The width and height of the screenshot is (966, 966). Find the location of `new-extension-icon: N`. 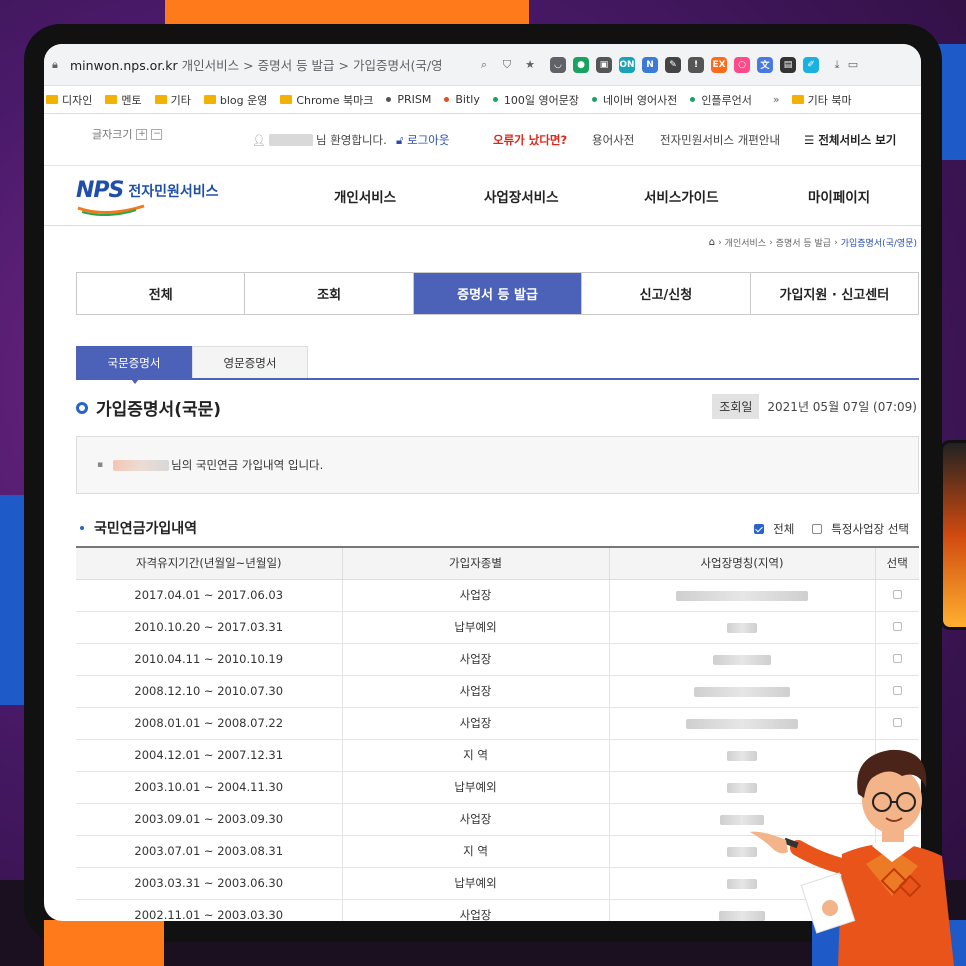

new-extension-icon: N is located at coordinates (650, 64).